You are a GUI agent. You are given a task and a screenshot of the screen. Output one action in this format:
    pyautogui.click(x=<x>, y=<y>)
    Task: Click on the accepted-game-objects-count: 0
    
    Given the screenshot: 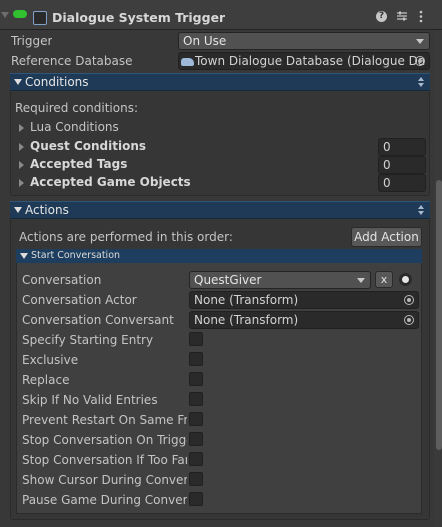 What is the action you would take?
    pyautogui.click(x=402, y=183)
    